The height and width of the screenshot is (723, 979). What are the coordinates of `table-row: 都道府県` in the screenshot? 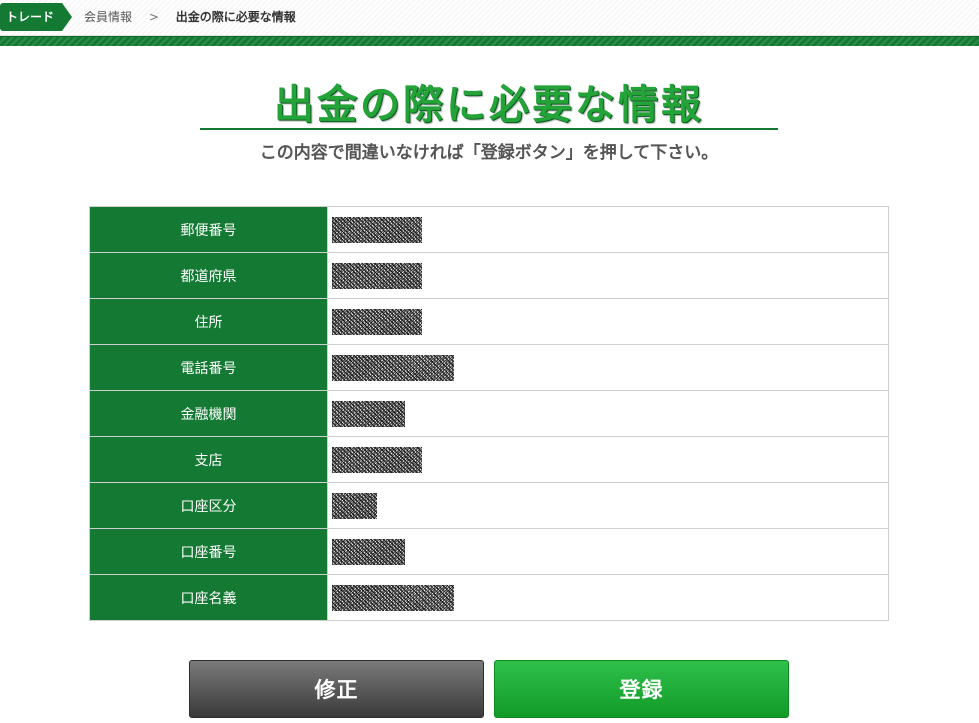 It's located at (489, 275).